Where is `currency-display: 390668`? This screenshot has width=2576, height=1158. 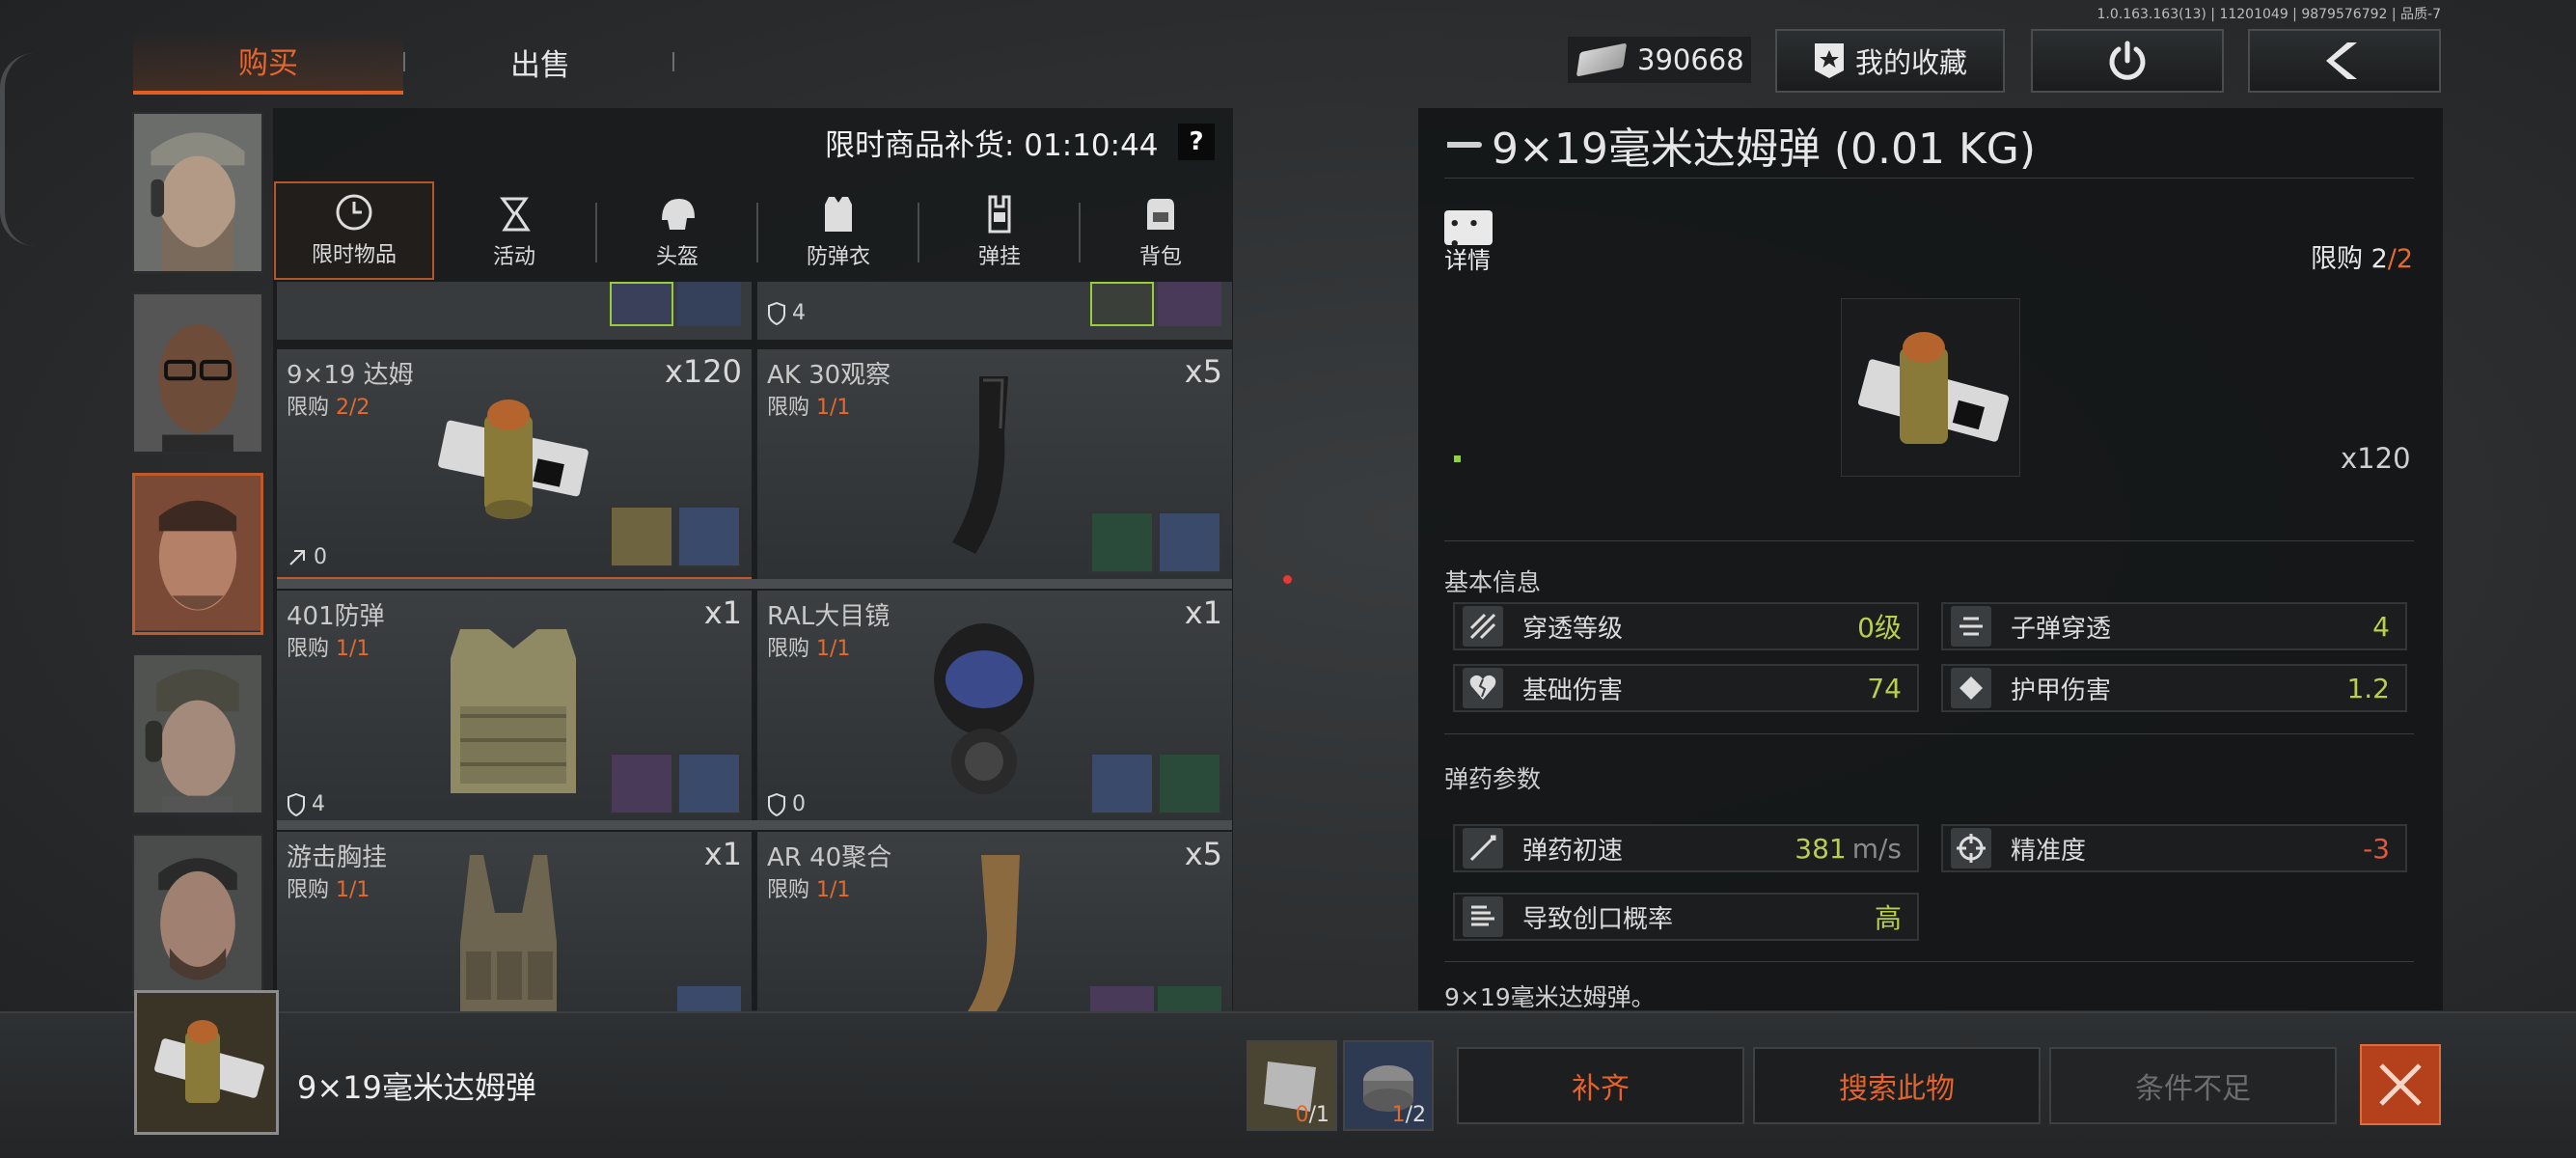
currency-display: 390668 is located at coordinates (1659, 60).